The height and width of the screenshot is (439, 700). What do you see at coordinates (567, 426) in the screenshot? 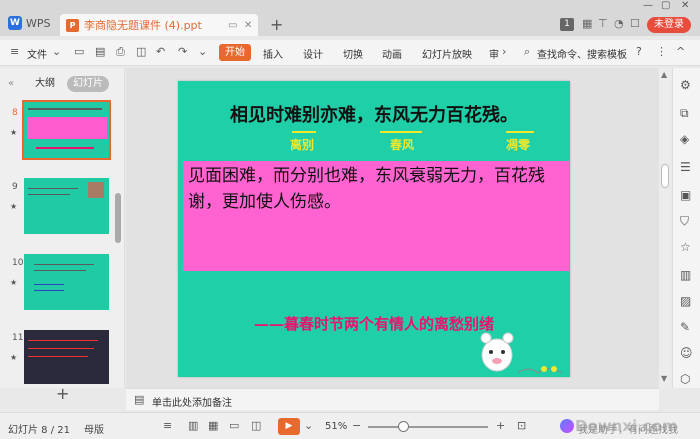
I see `assistant-icon` at bounding box center [567, 426].